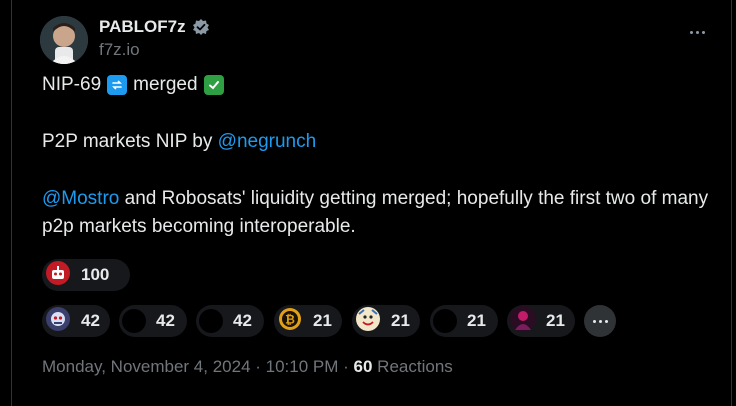  Describe the element at coordinates (213, 85) in the screenshot. I see `check-mark-emoji-icon` at that location.